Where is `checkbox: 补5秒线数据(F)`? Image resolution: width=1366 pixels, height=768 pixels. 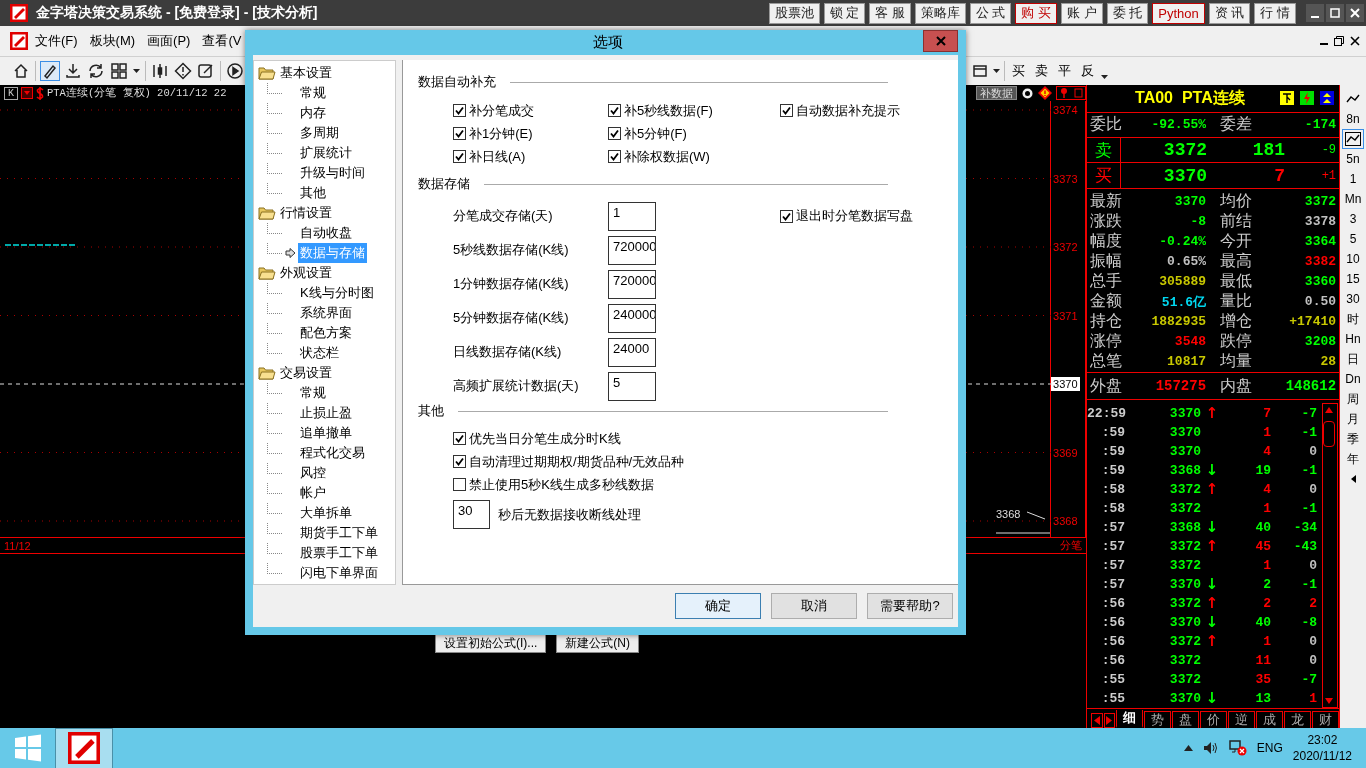 checkbox: 补5秒线数据(F) is located at coordinates (694, 110).